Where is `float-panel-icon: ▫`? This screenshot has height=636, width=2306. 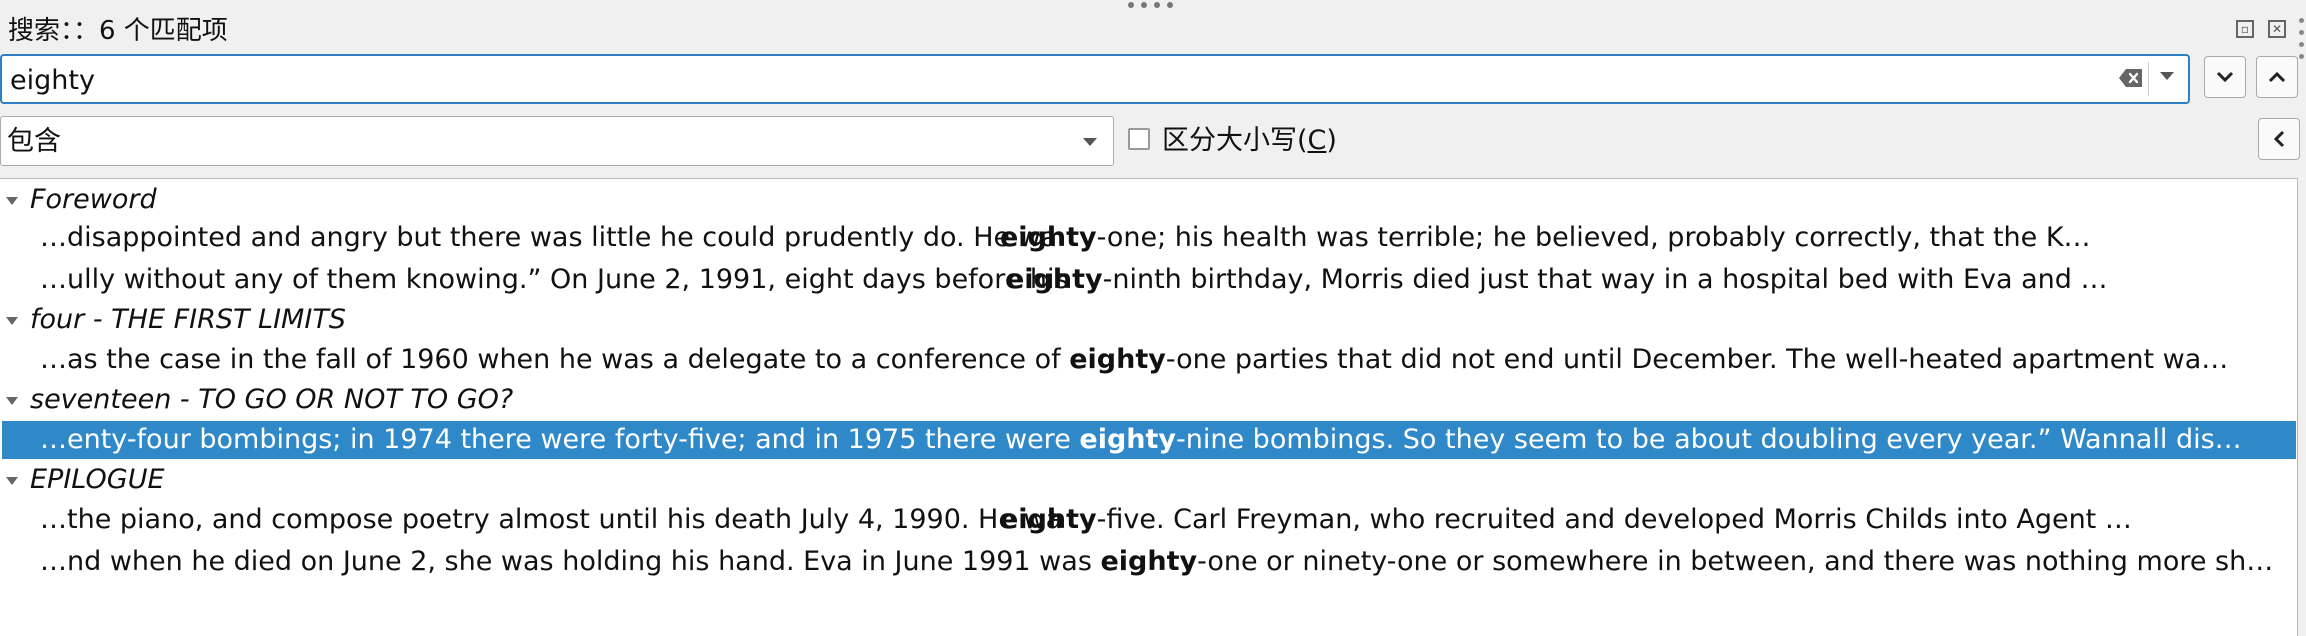
float-panel-icon: ▫ is located at coordinates (2245, 29).